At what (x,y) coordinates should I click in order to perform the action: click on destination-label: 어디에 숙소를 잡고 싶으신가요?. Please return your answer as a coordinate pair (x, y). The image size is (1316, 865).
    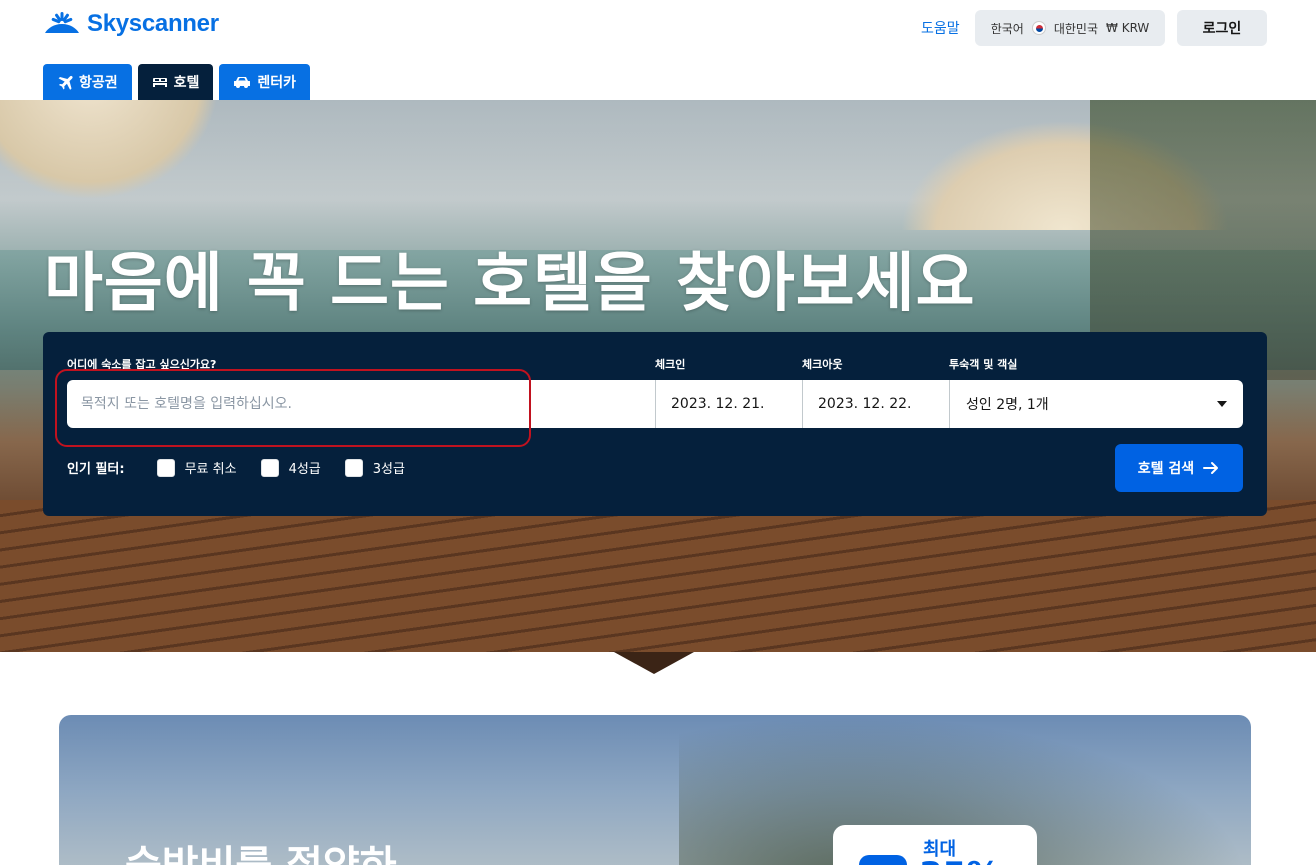
    Looking at the image, I should click on (142, 364).